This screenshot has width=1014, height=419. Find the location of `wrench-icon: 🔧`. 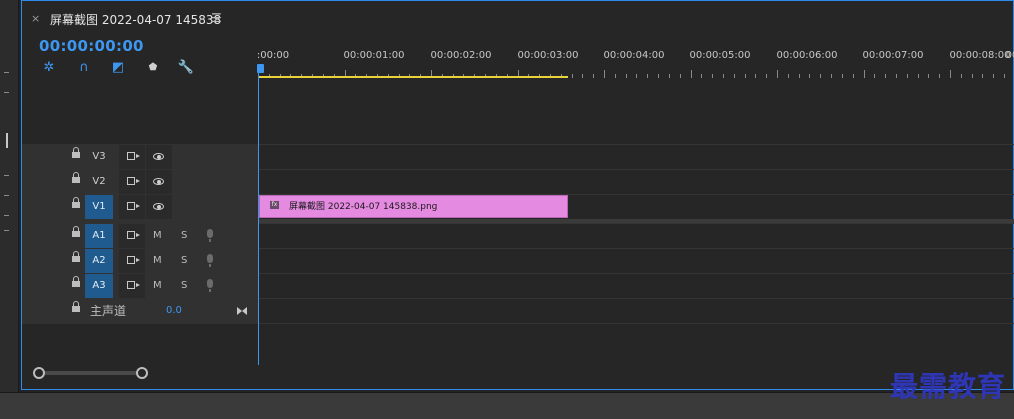

wrench-icon: 🔧 is located at coordinates (186, 68).